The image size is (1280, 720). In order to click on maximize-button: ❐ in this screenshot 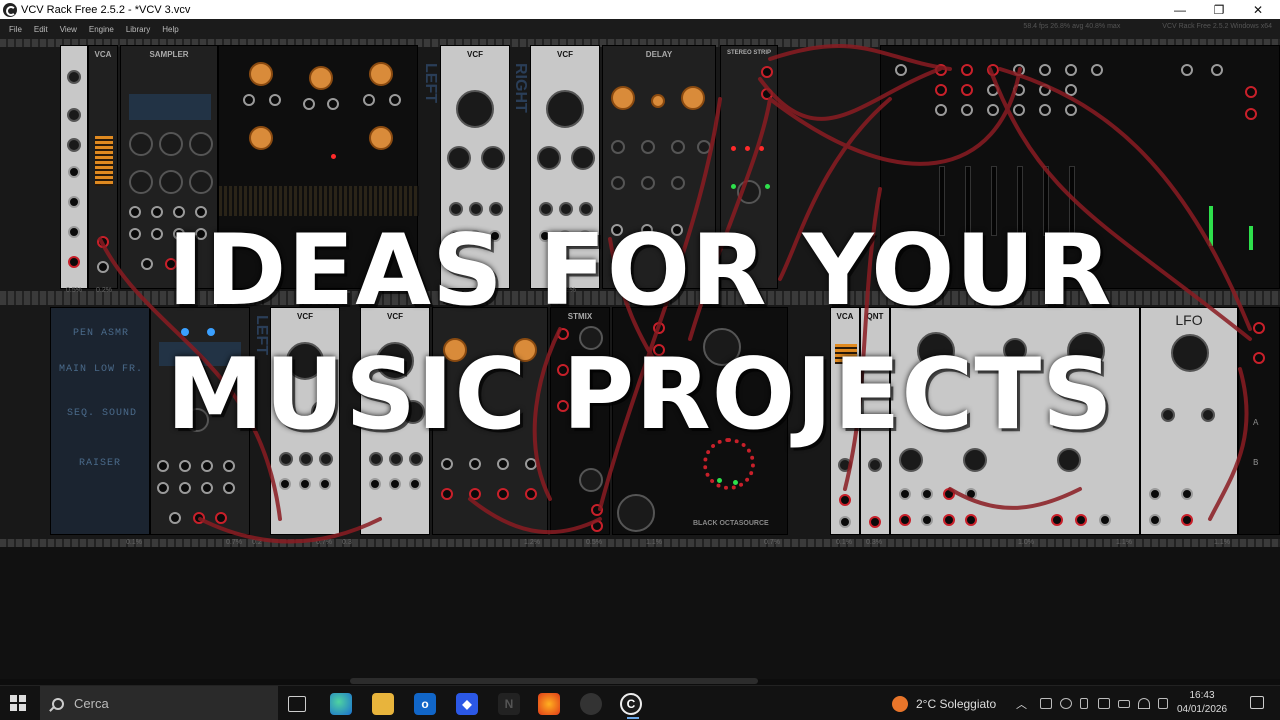, I will do `click(1219, 9)`.